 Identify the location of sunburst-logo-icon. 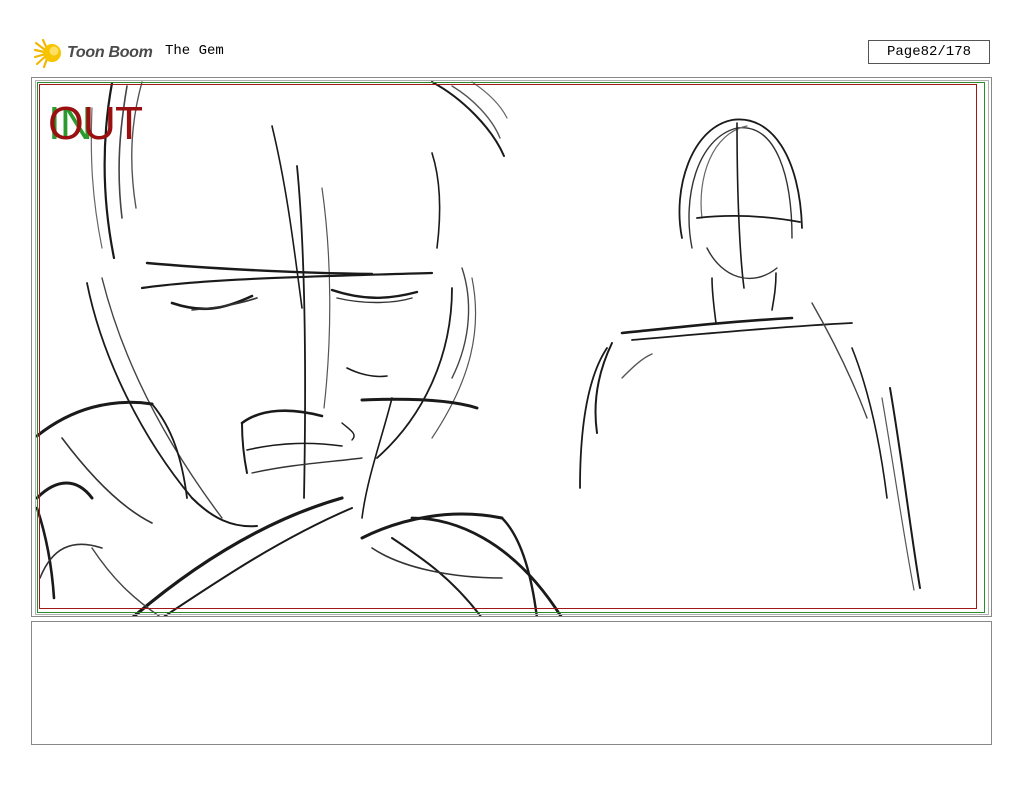
(47, 53).